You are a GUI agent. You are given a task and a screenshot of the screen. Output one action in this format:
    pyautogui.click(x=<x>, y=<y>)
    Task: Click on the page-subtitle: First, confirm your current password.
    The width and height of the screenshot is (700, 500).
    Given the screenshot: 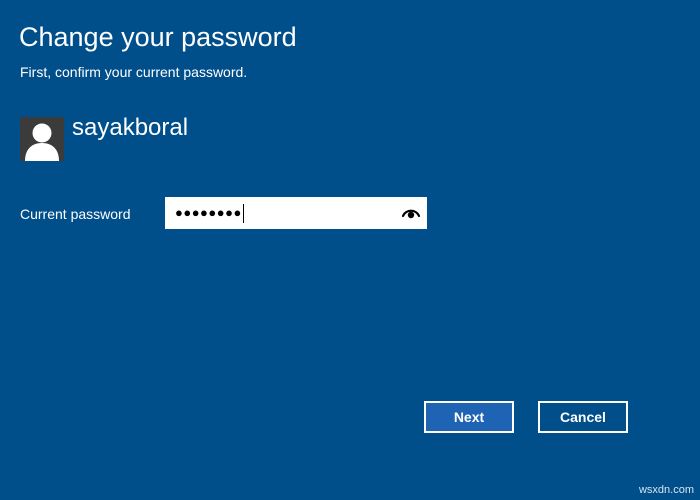 What is the action you would take?
    pyautogui.click(x=134, y=72)
    